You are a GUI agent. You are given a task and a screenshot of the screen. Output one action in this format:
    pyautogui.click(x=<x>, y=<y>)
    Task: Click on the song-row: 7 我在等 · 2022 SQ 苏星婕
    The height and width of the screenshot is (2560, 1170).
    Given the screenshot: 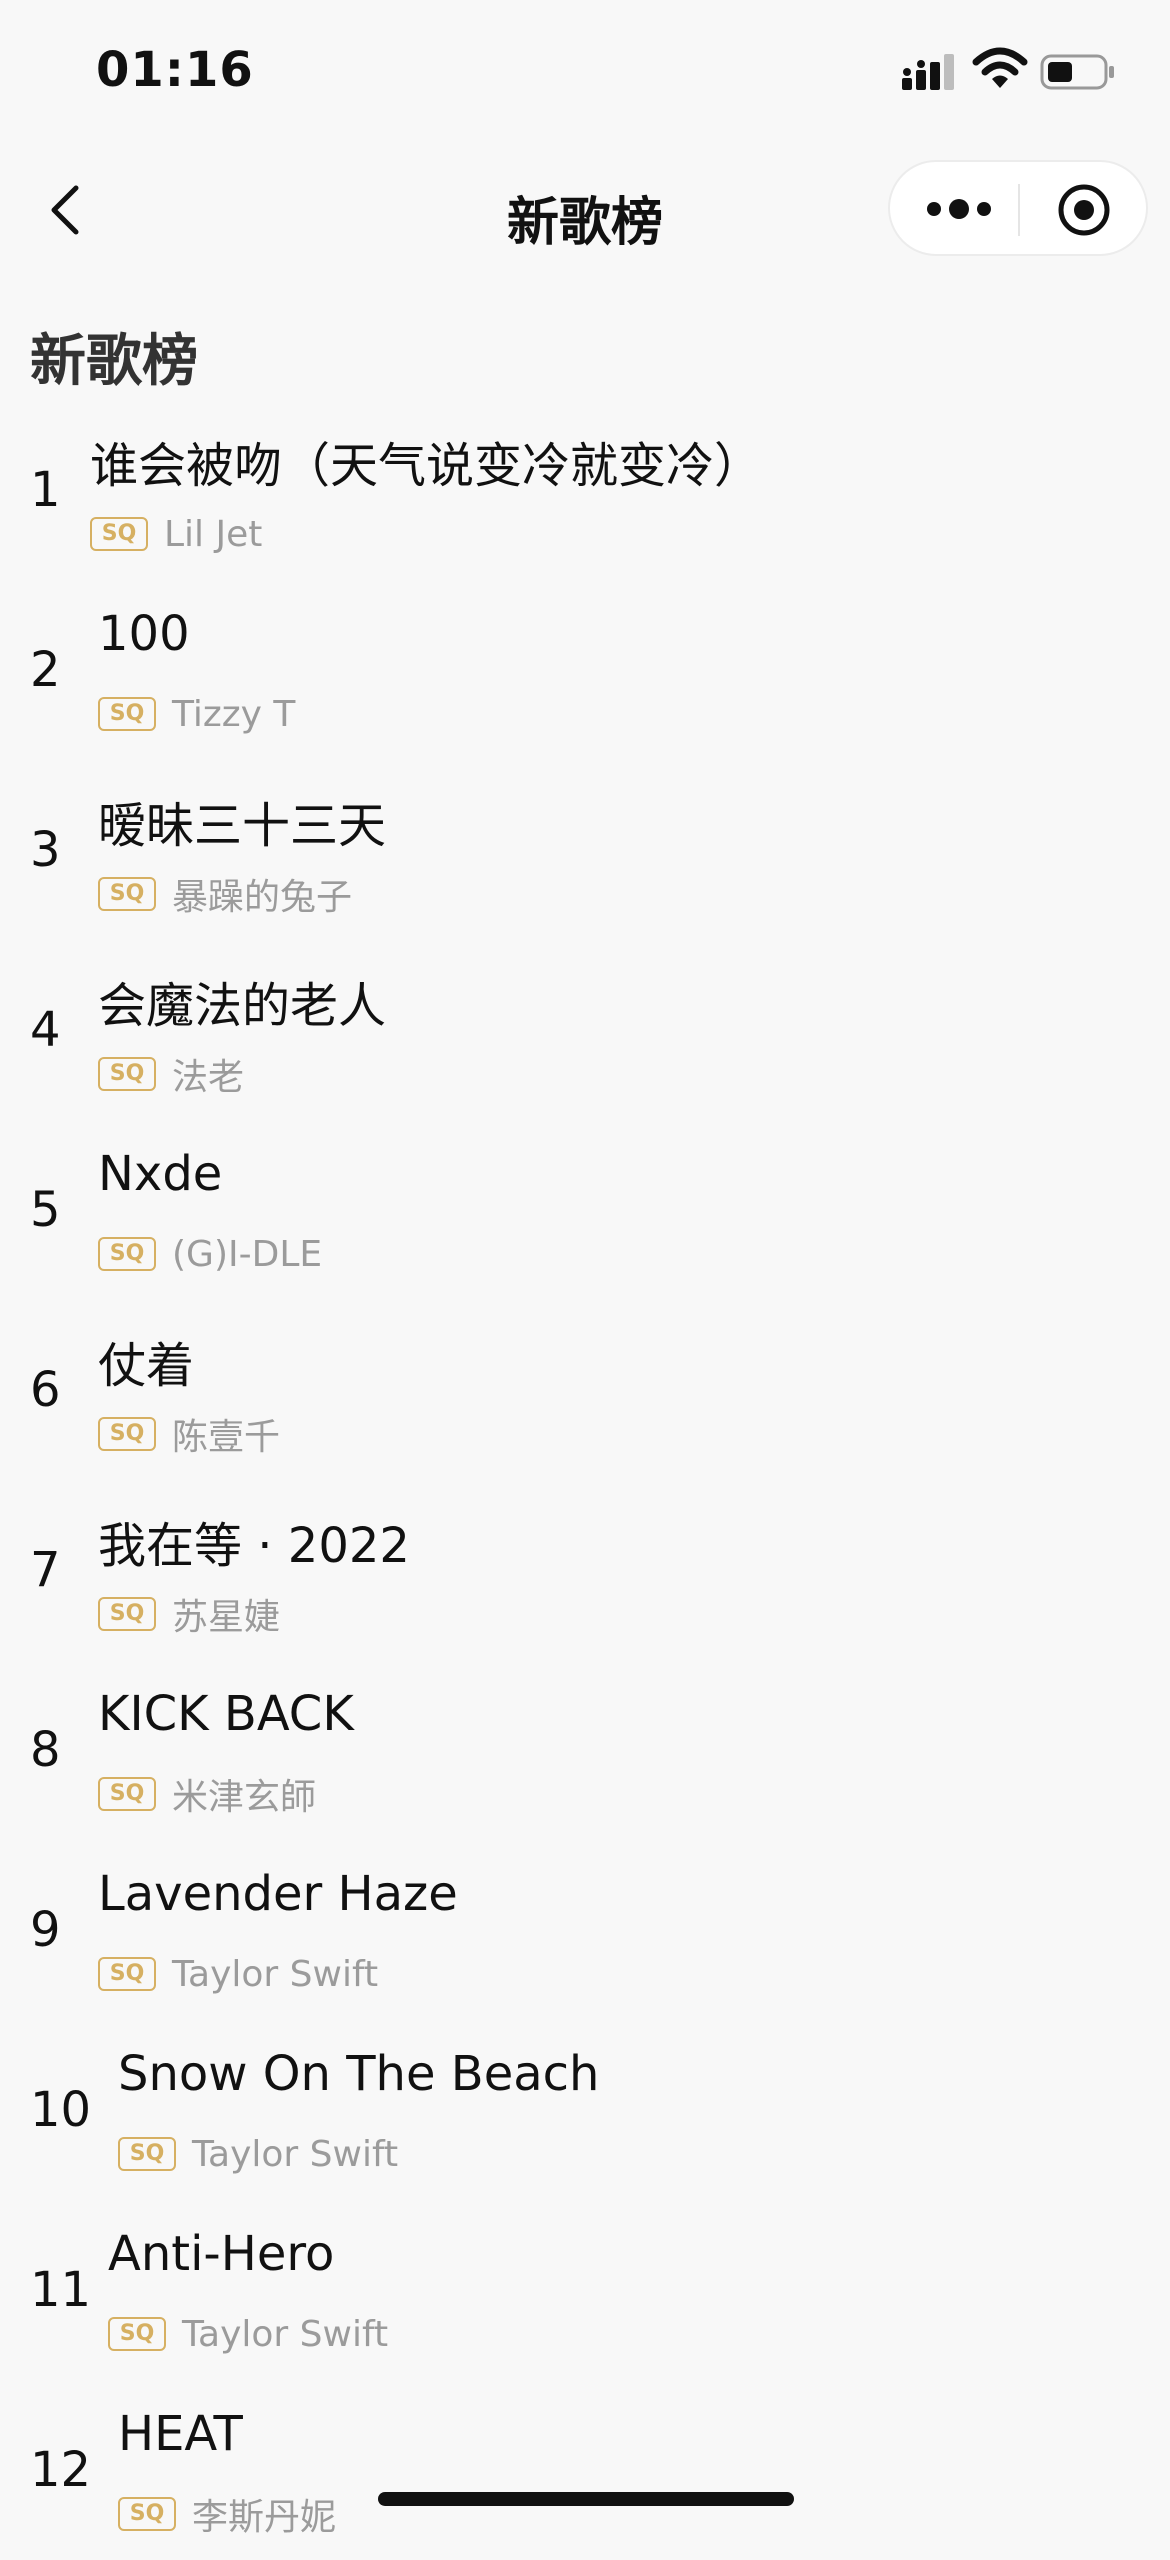 What is the action you would take?
    pyautogui.click(x=585, y=1570)
    